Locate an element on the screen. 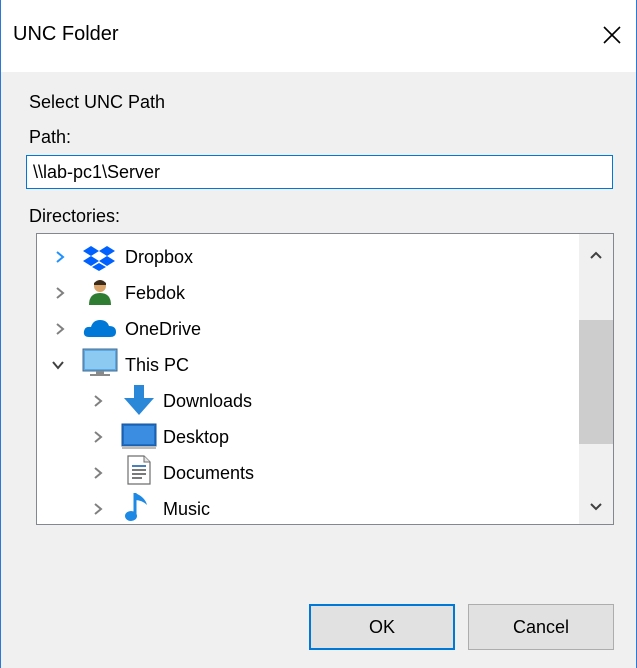 This screenshot has width=637, height=668. tree-item-label: OneDrive is located at coordinates (163, 329).